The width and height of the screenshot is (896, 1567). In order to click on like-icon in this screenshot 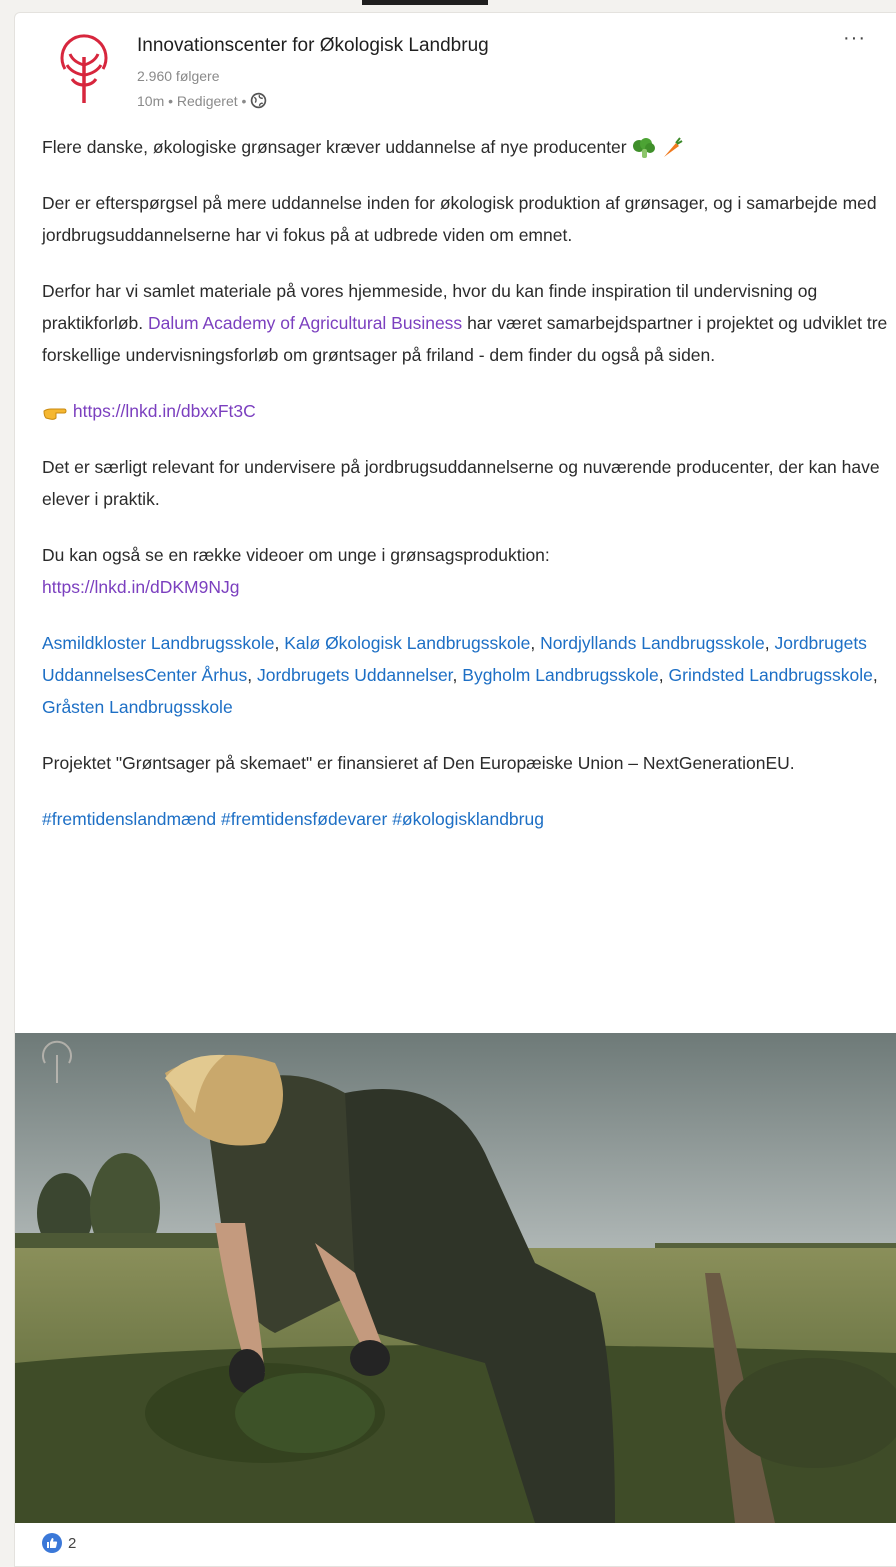, I will do `click(52, 1543)`.